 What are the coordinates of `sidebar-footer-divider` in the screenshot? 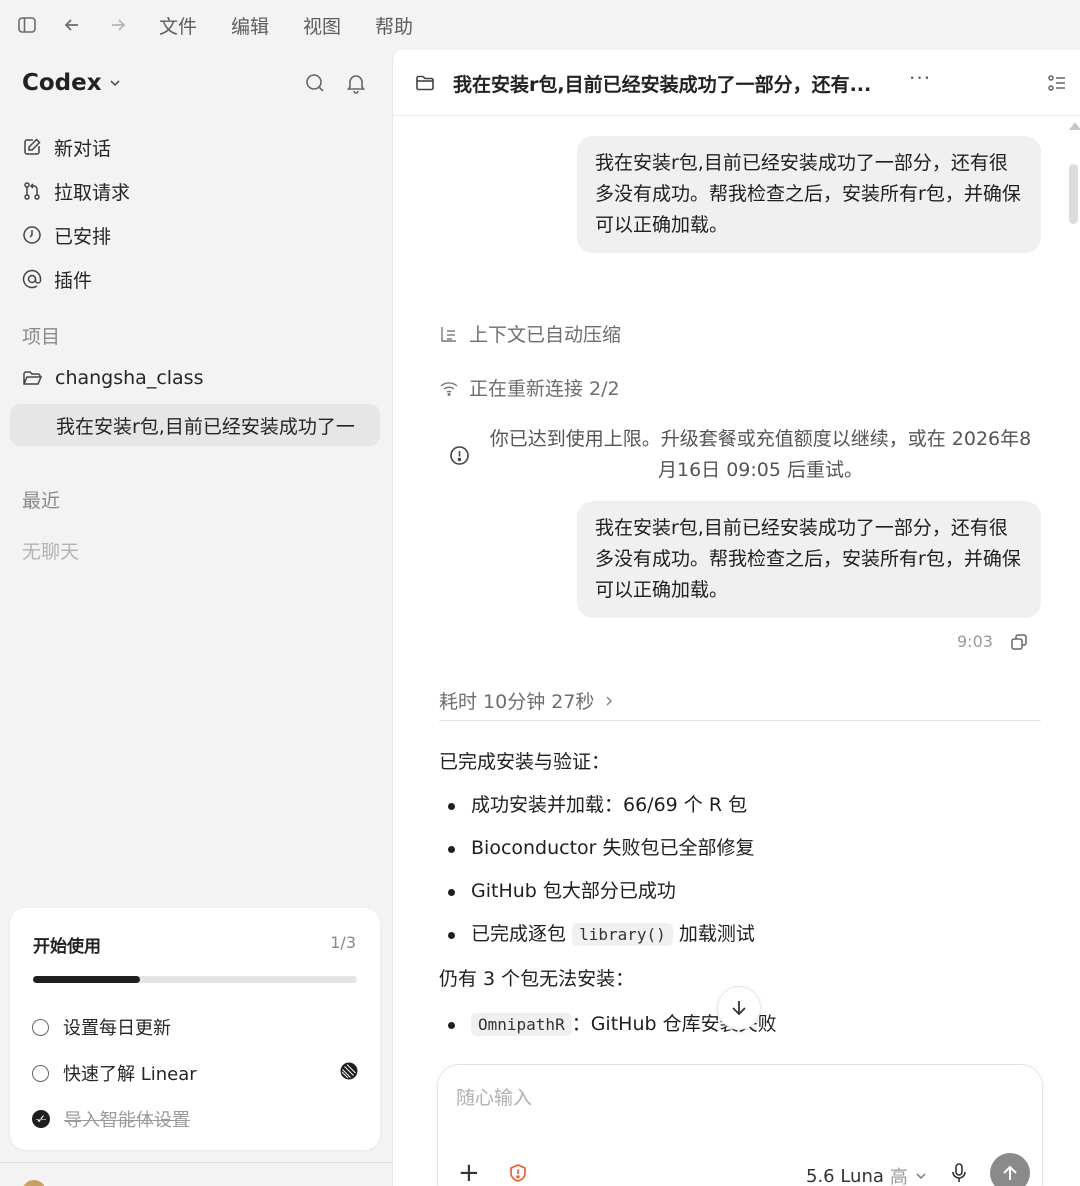 It's located at (196, 1162).